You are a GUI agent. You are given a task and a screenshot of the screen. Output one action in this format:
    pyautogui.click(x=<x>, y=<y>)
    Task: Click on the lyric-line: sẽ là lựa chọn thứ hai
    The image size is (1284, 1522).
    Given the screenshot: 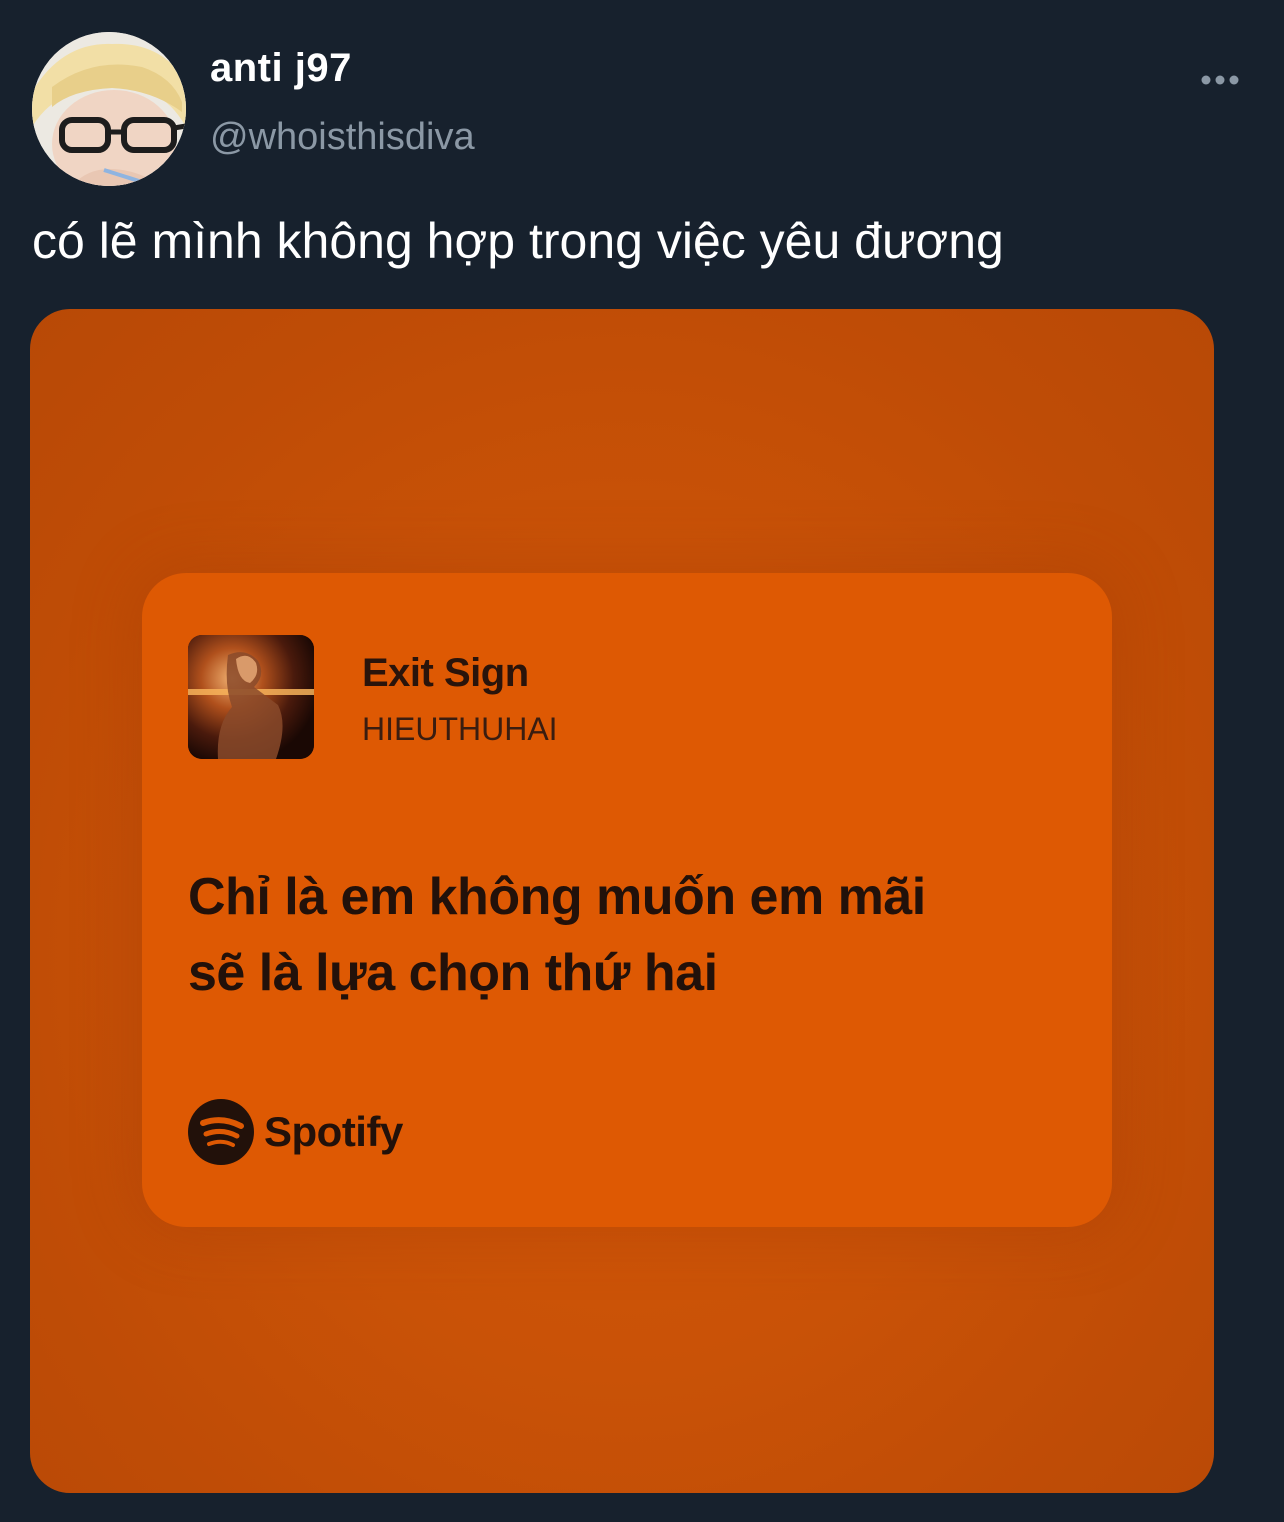 What is the action you would take?
    pyautogui.click(x=453, y=973)
    